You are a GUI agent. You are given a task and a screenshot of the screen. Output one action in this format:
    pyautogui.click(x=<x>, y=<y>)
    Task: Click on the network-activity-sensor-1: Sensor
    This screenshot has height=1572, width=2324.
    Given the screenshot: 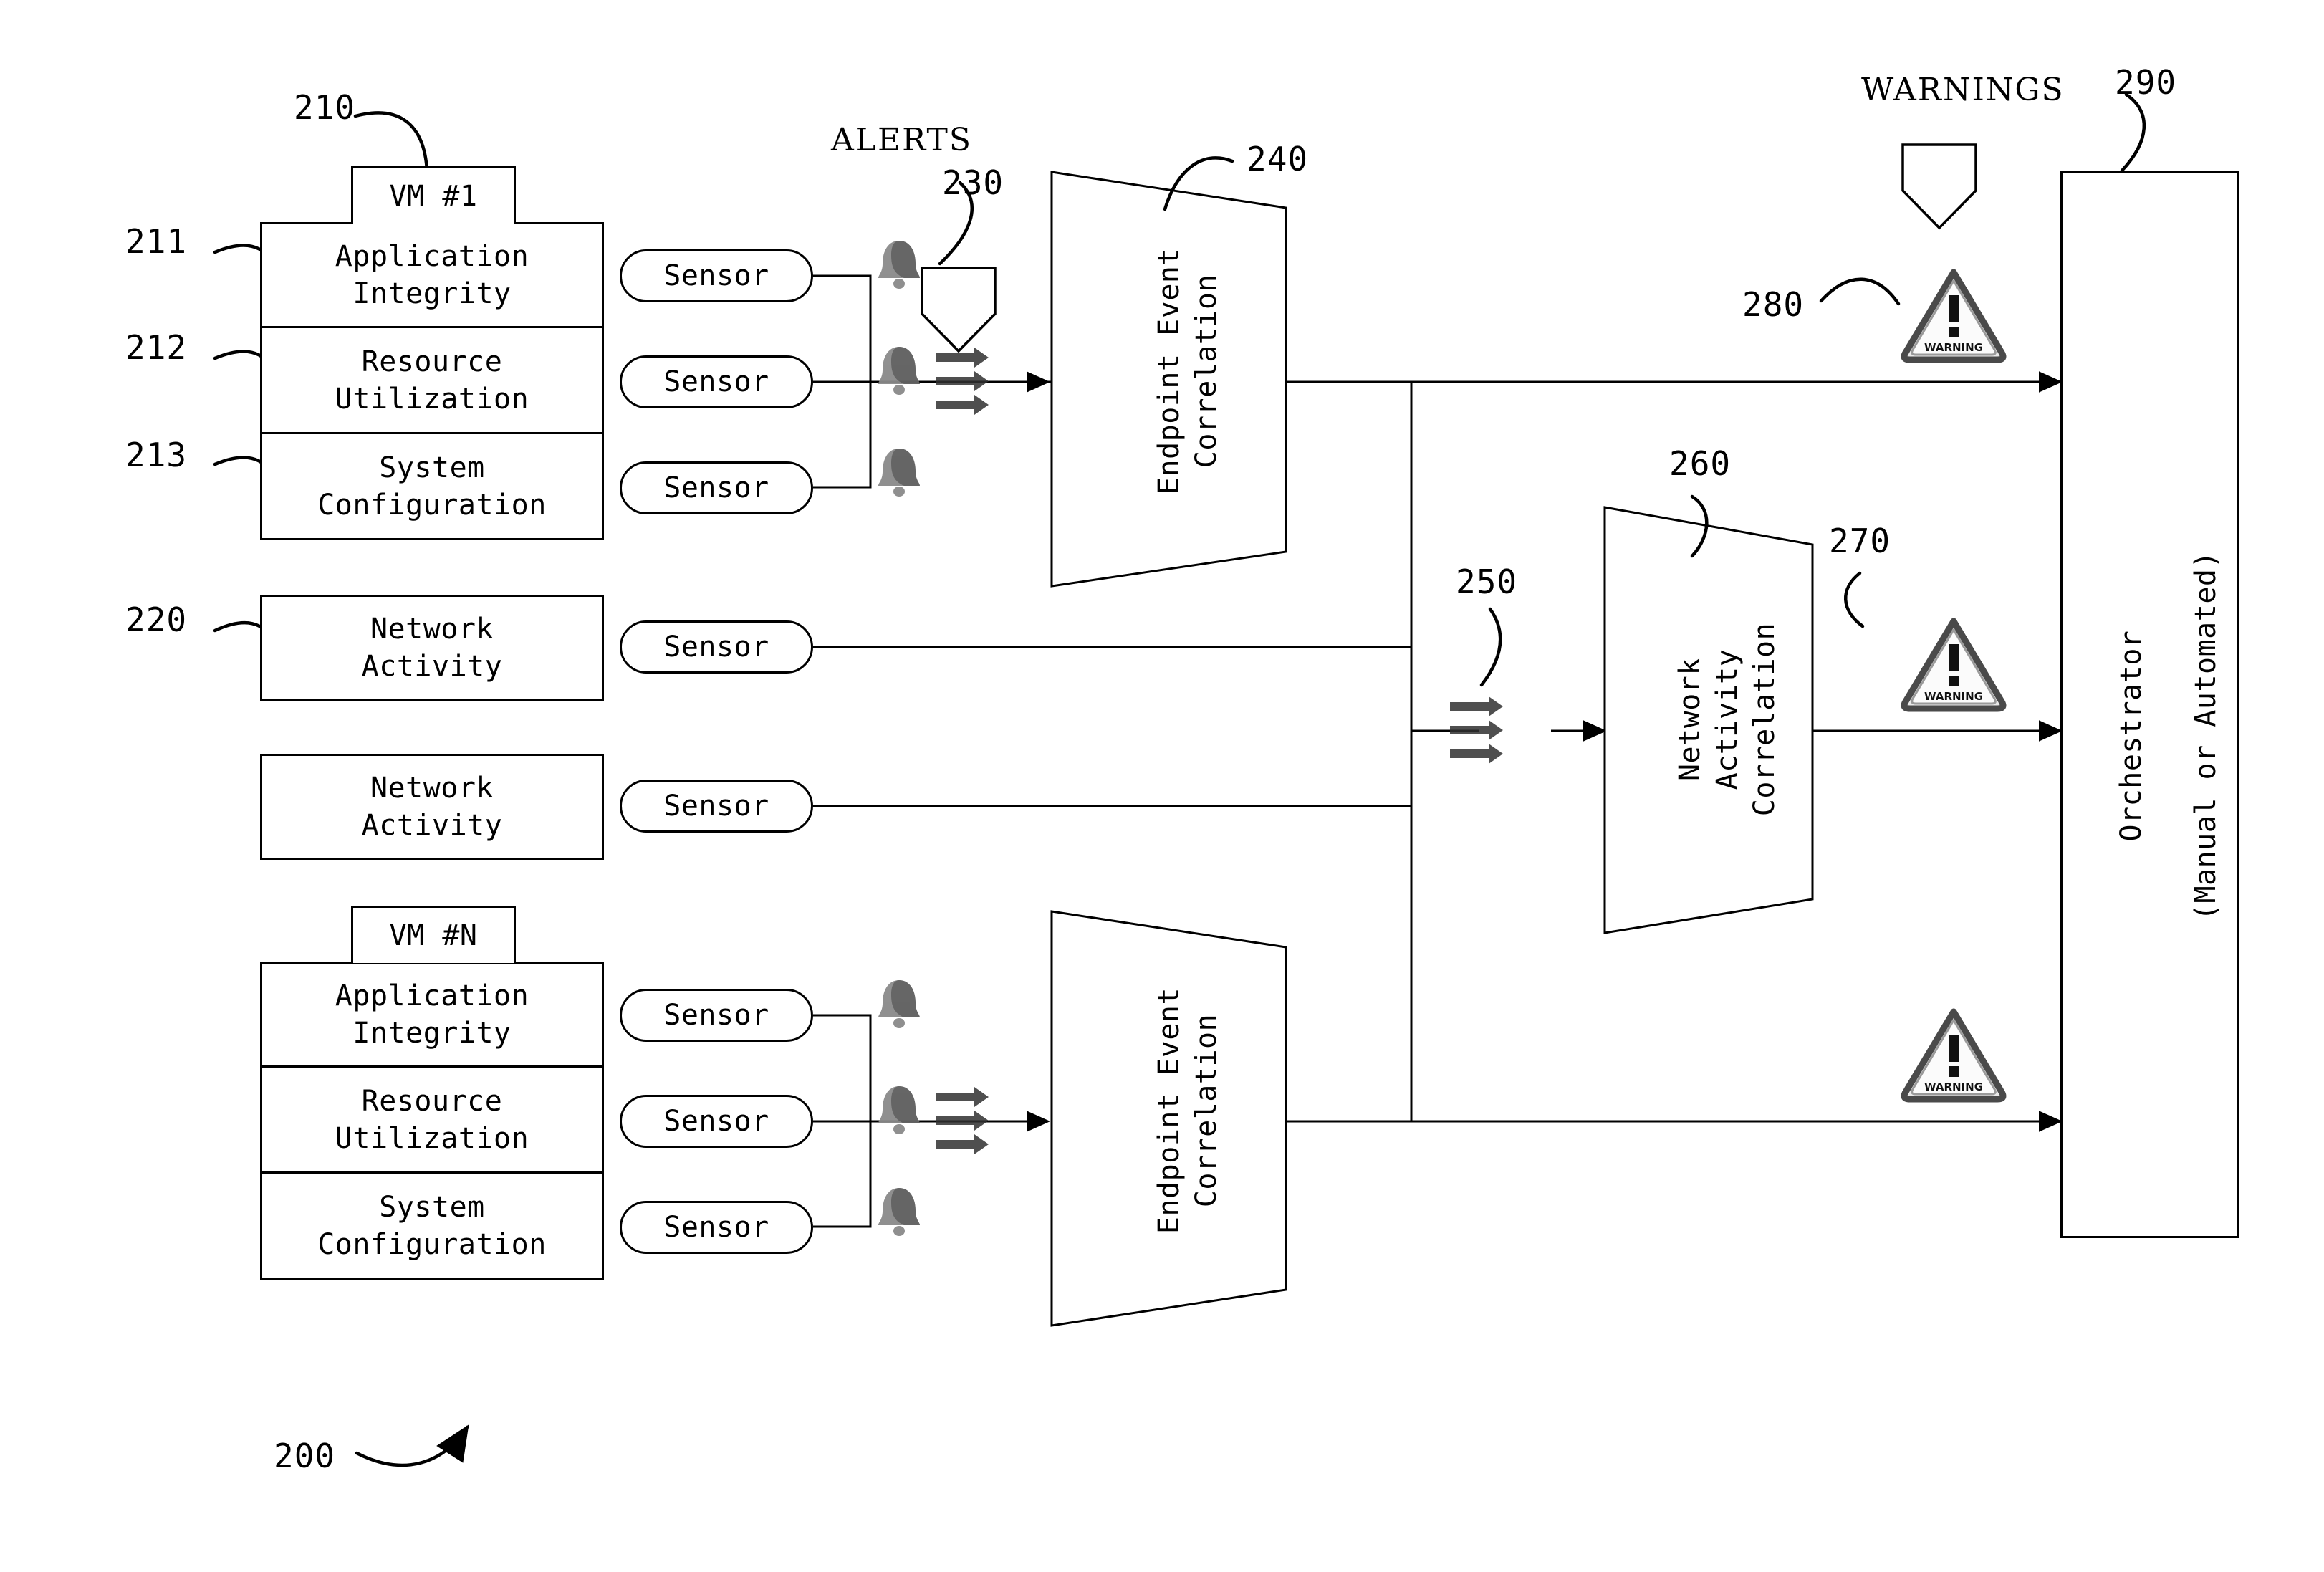 What is the action you would take?
    pyautogui.click(x=716, y=647)
    